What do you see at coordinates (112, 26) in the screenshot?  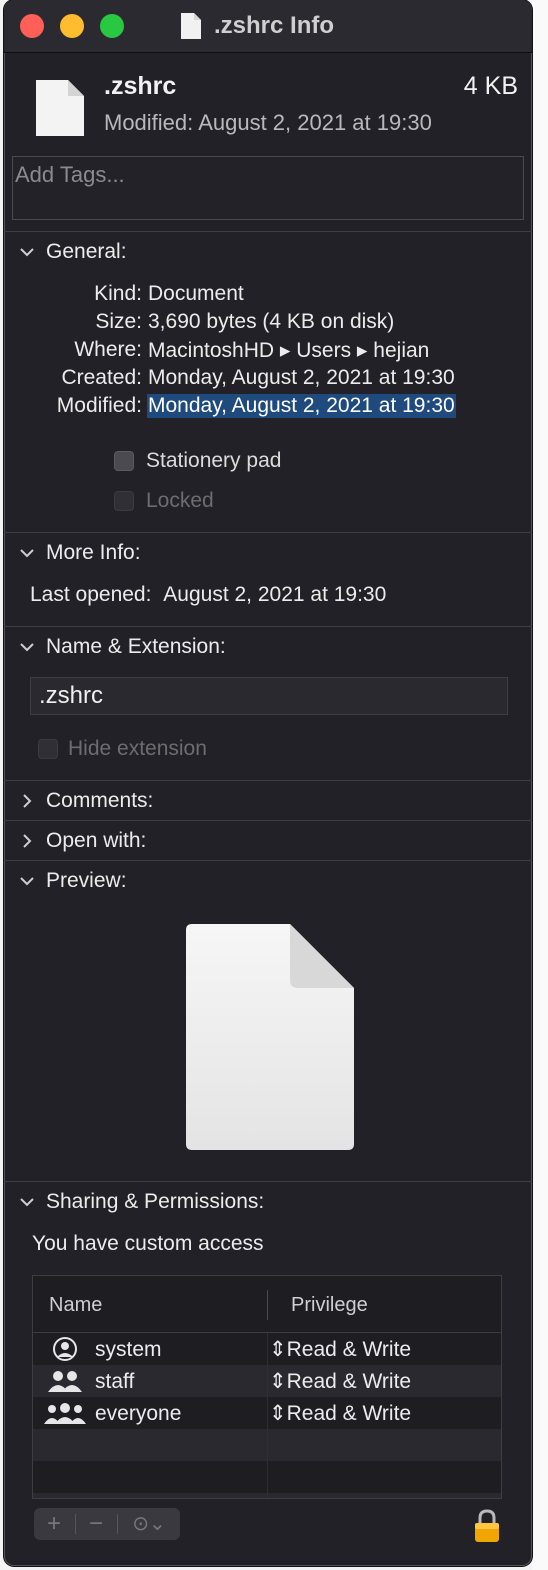 I see `zoom-button` at bounding box center [112, 26].